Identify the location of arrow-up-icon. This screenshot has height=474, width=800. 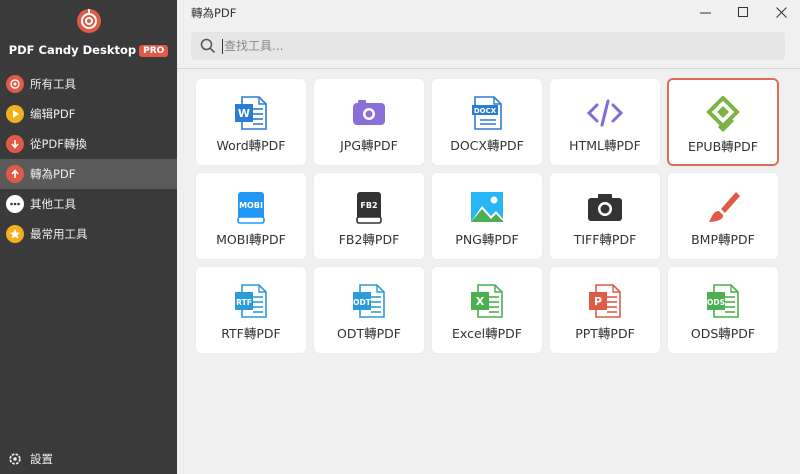
(15, 174).